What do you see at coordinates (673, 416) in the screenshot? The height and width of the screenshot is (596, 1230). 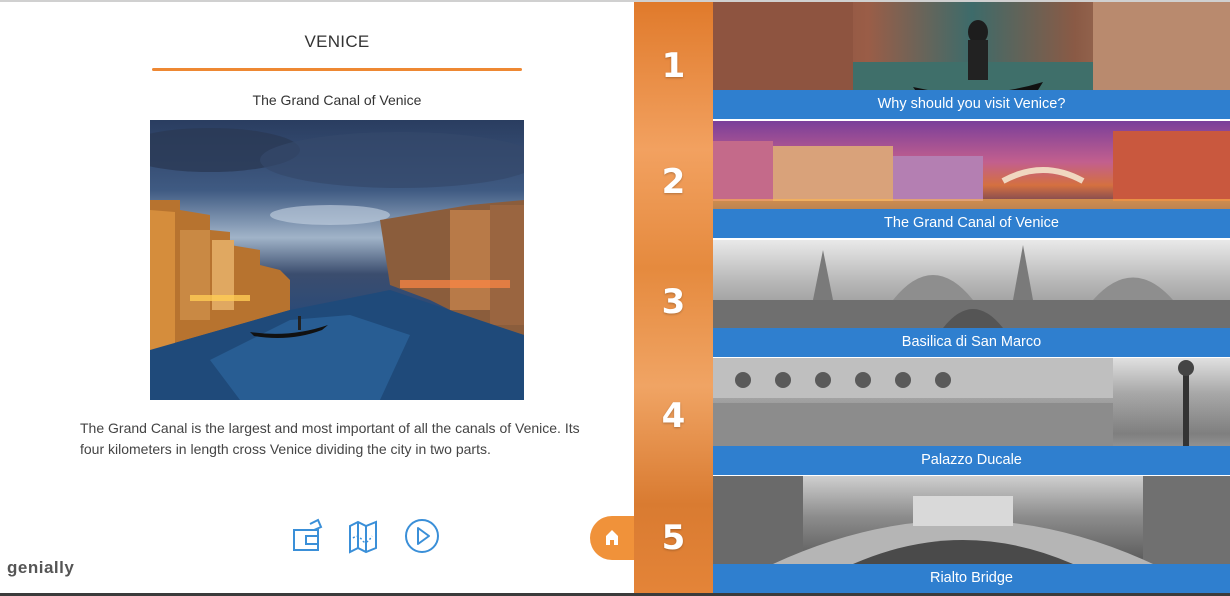 I see `item-number-4: 4` at bounding box center [673, 416].